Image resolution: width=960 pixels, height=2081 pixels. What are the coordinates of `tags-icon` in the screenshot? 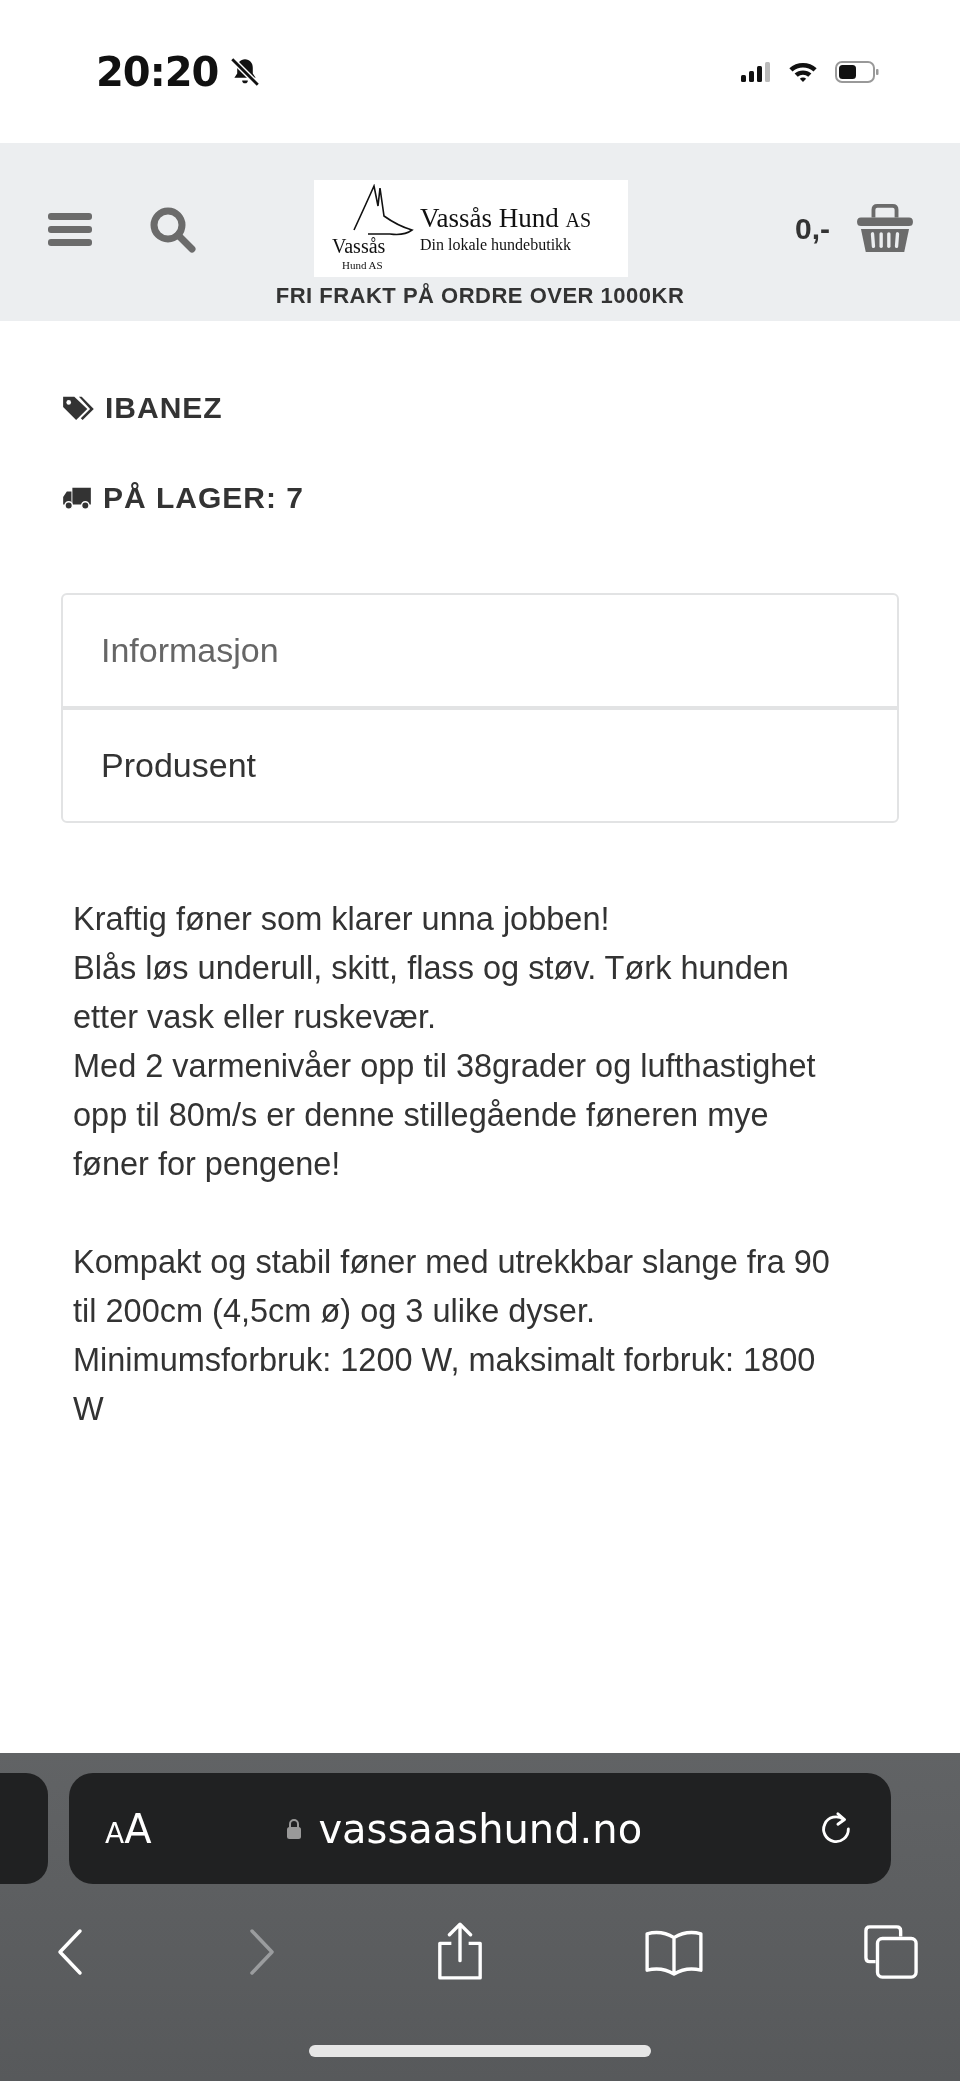 It's located at (78, 408).